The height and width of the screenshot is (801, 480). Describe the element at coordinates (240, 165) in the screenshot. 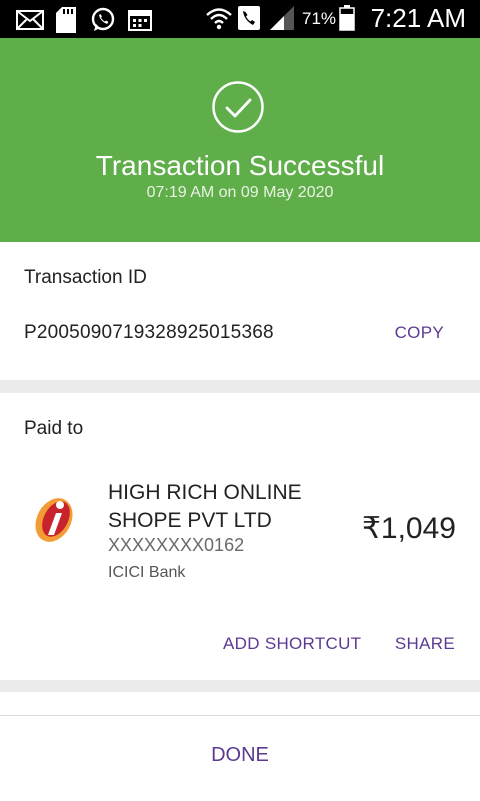

I see `page-title: Transaction Successful` at that location.